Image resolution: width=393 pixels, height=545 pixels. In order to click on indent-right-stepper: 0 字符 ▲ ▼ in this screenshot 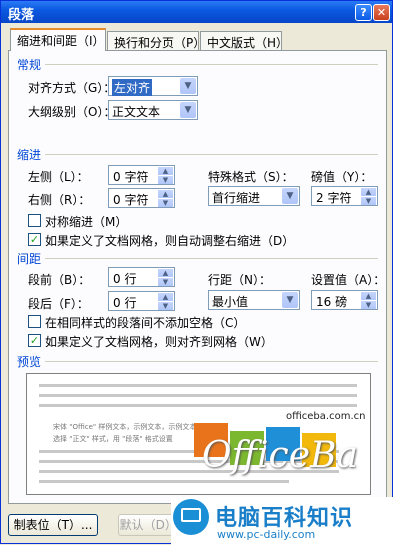, I will do `click(141, 198)`.